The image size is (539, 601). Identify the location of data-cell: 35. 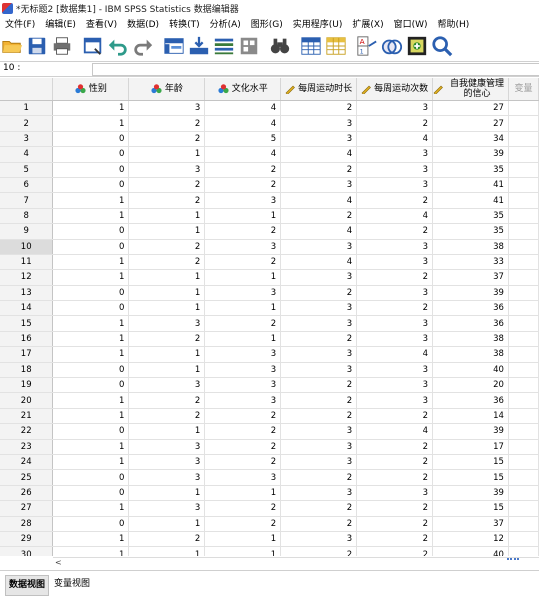
(470, 170).